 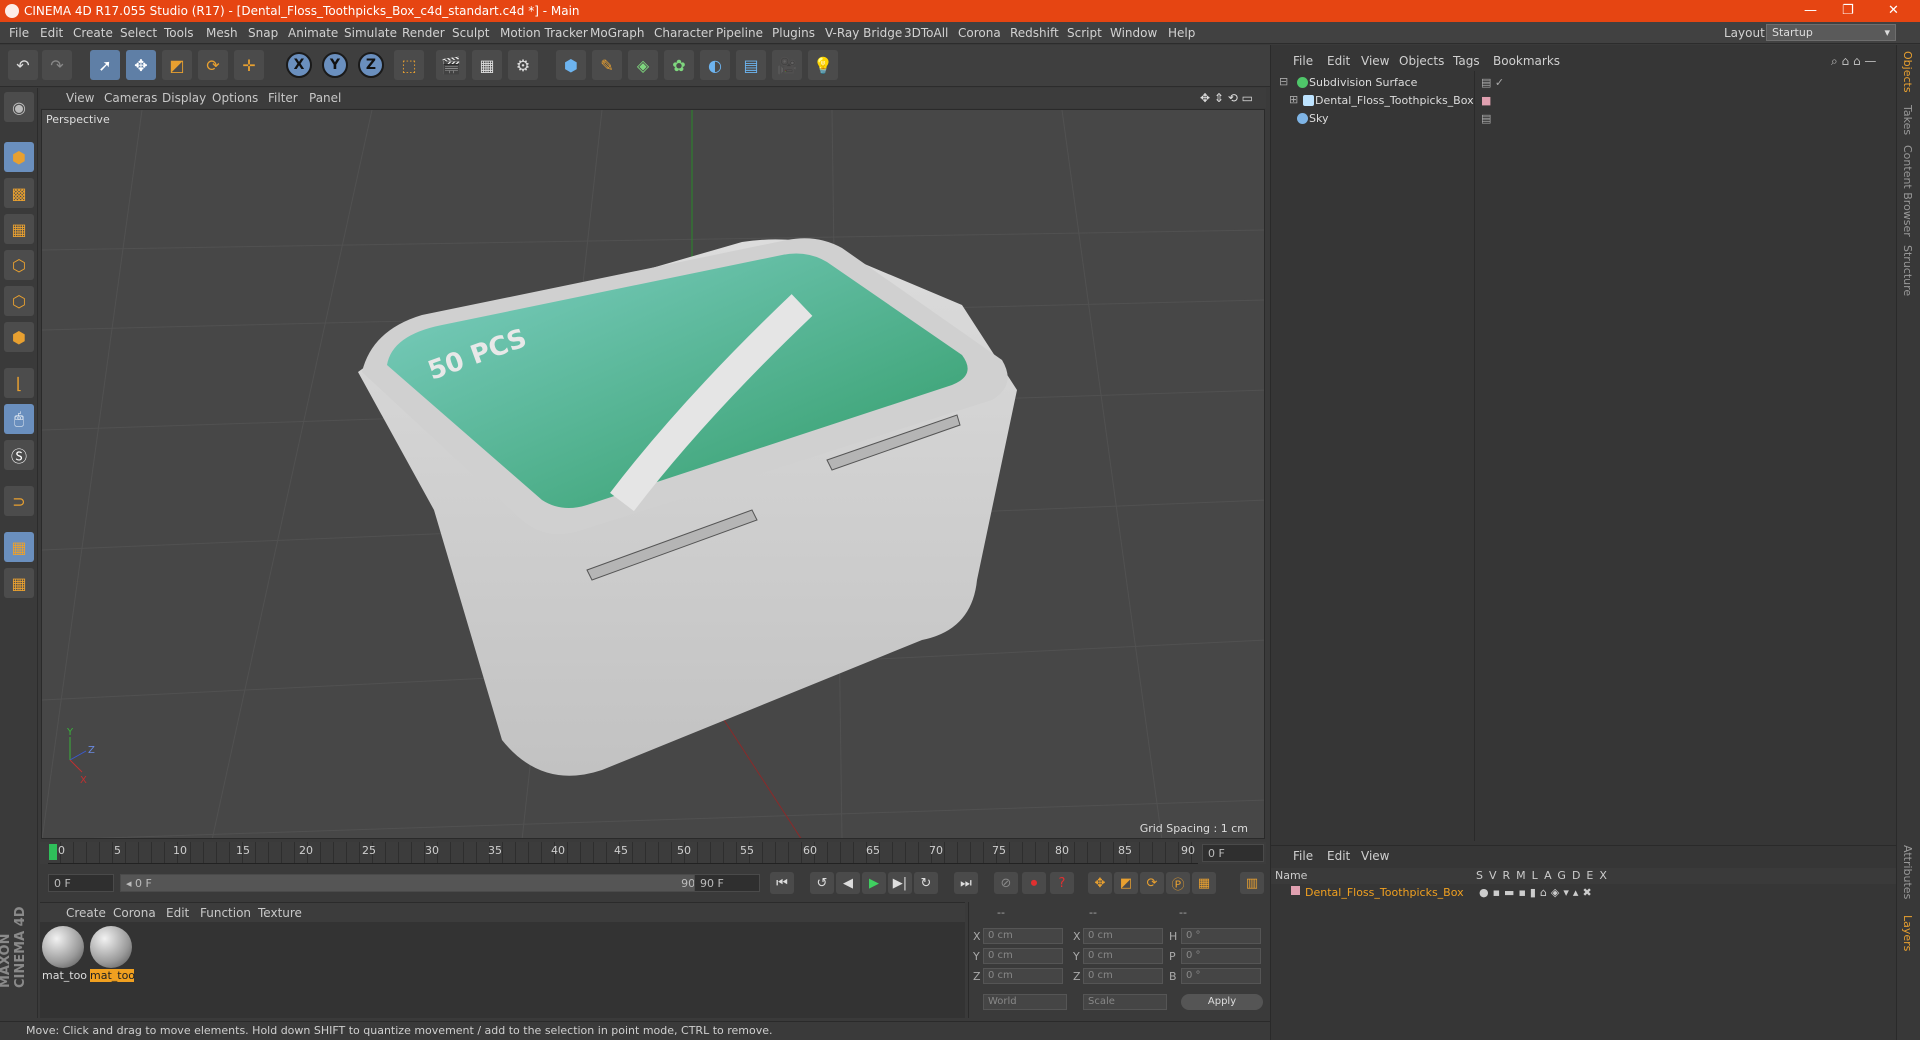 I want to click on menu-script: Script, so click(x=1084, y=33).